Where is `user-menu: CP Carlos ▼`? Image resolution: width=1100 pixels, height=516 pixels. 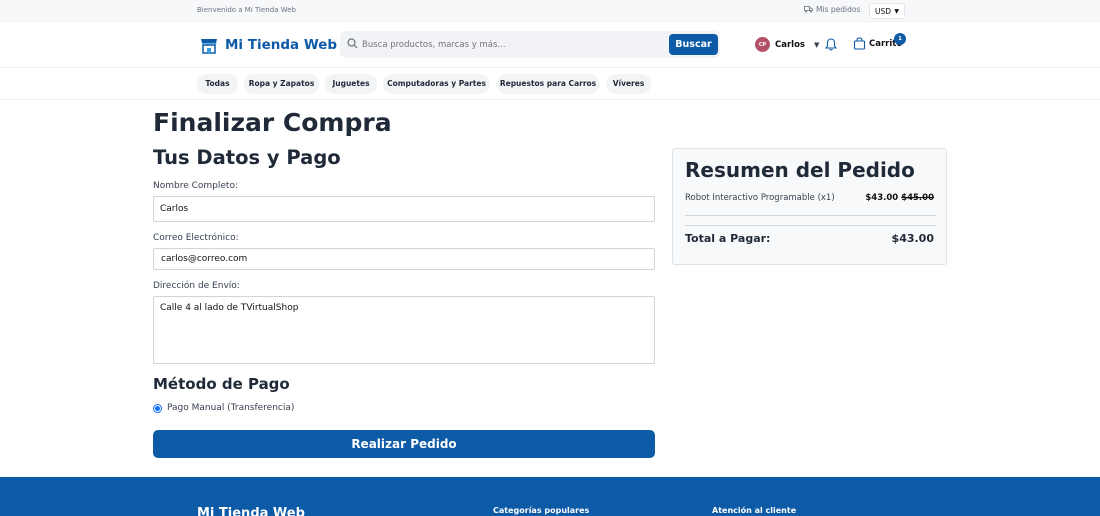 user-menu: CP Carlos ▼ is located at coordinates (787, 44).